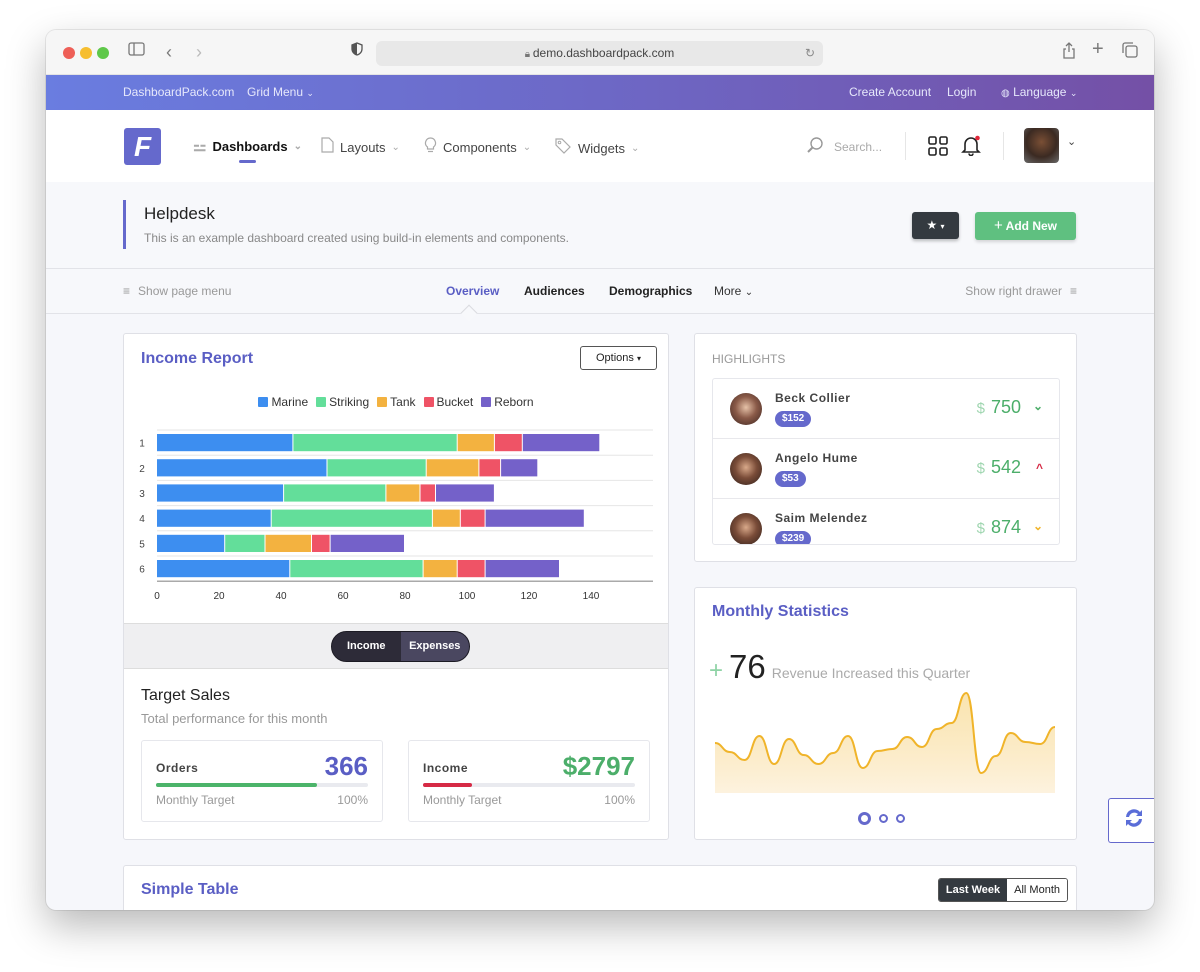 The image size is (1200, 972). I want to click on new-tab-icon: +, so click(1098, 49).